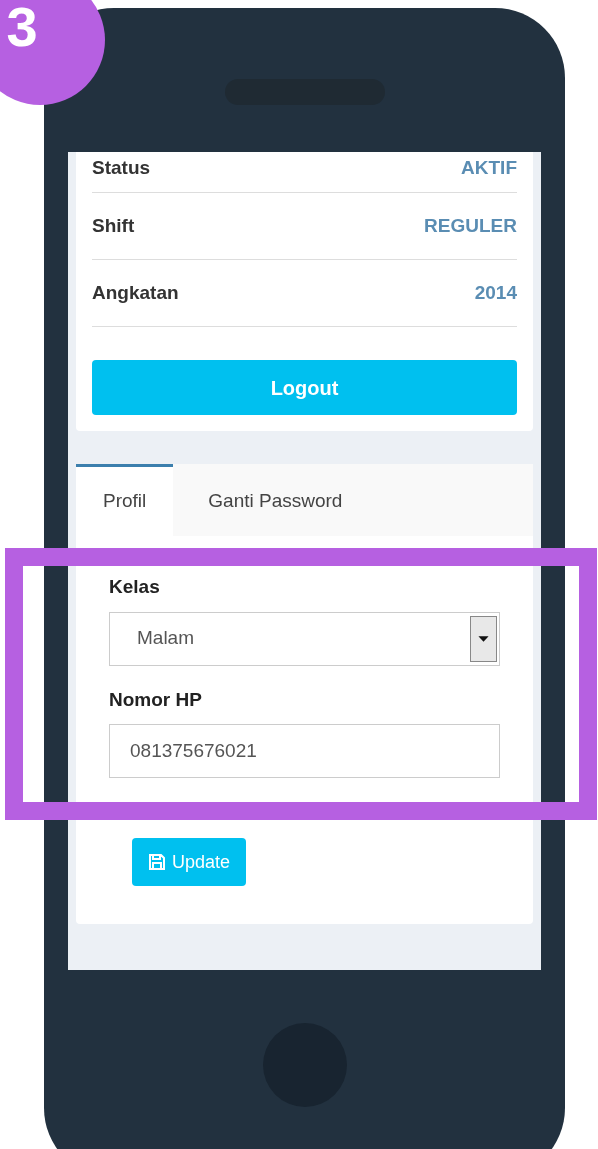 The image size is (598, 1149). What do you see at coordinates (113, 225) in the screenshot?
I see `info-label: Shift` at bounding box center [113, 225].